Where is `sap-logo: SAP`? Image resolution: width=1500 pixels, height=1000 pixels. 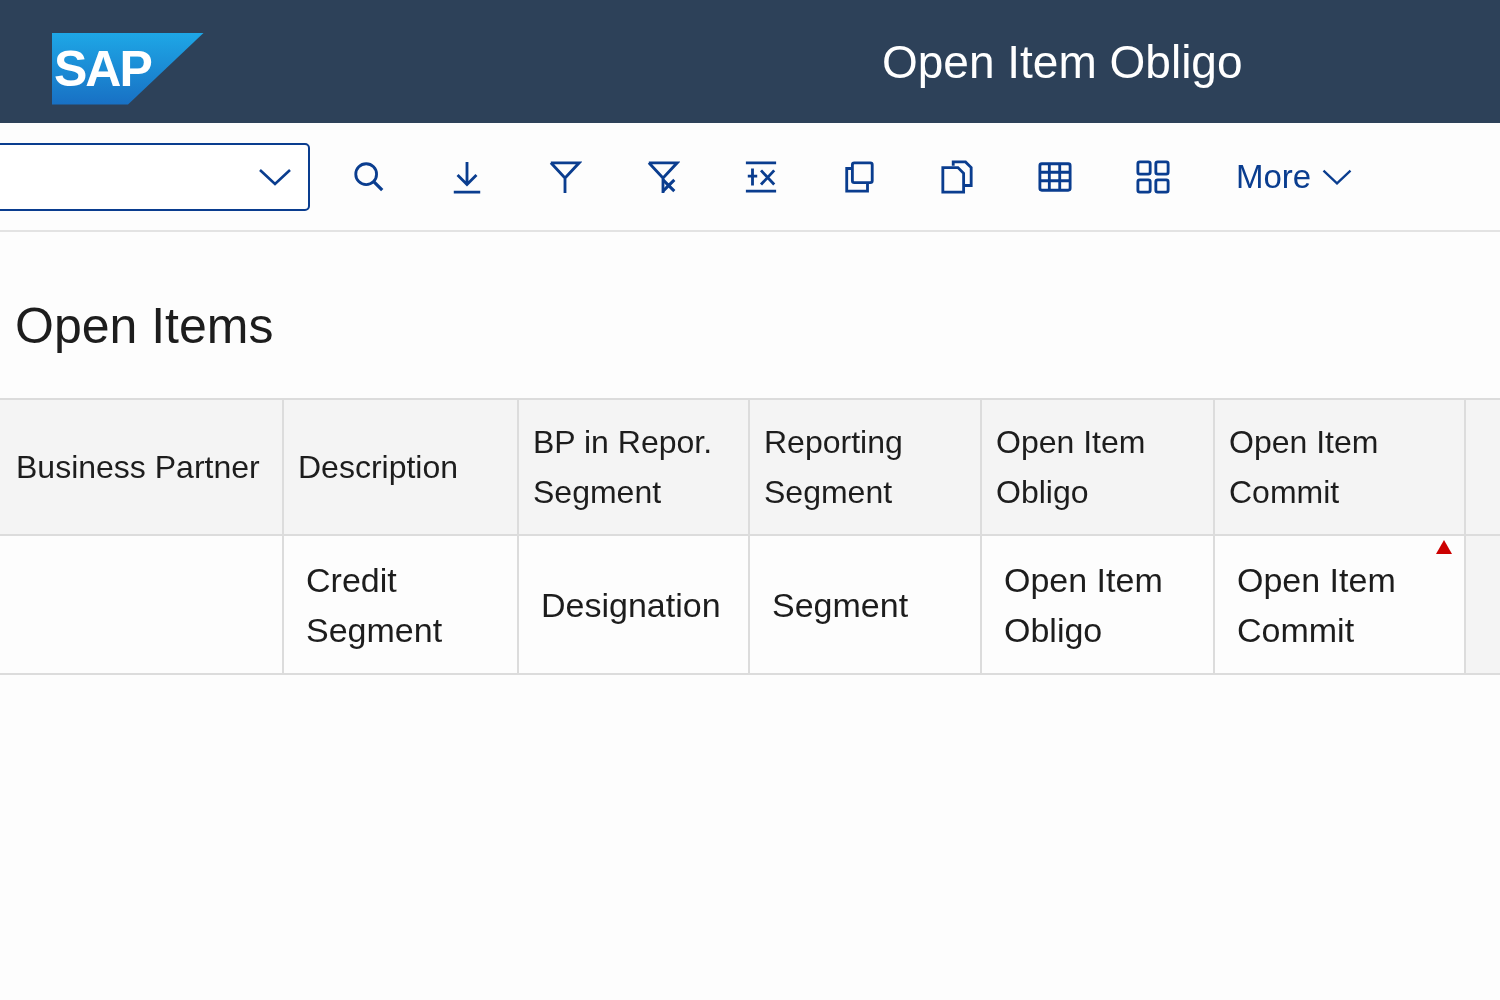 sap-logo: SAP is located at coordinates (128, 68).